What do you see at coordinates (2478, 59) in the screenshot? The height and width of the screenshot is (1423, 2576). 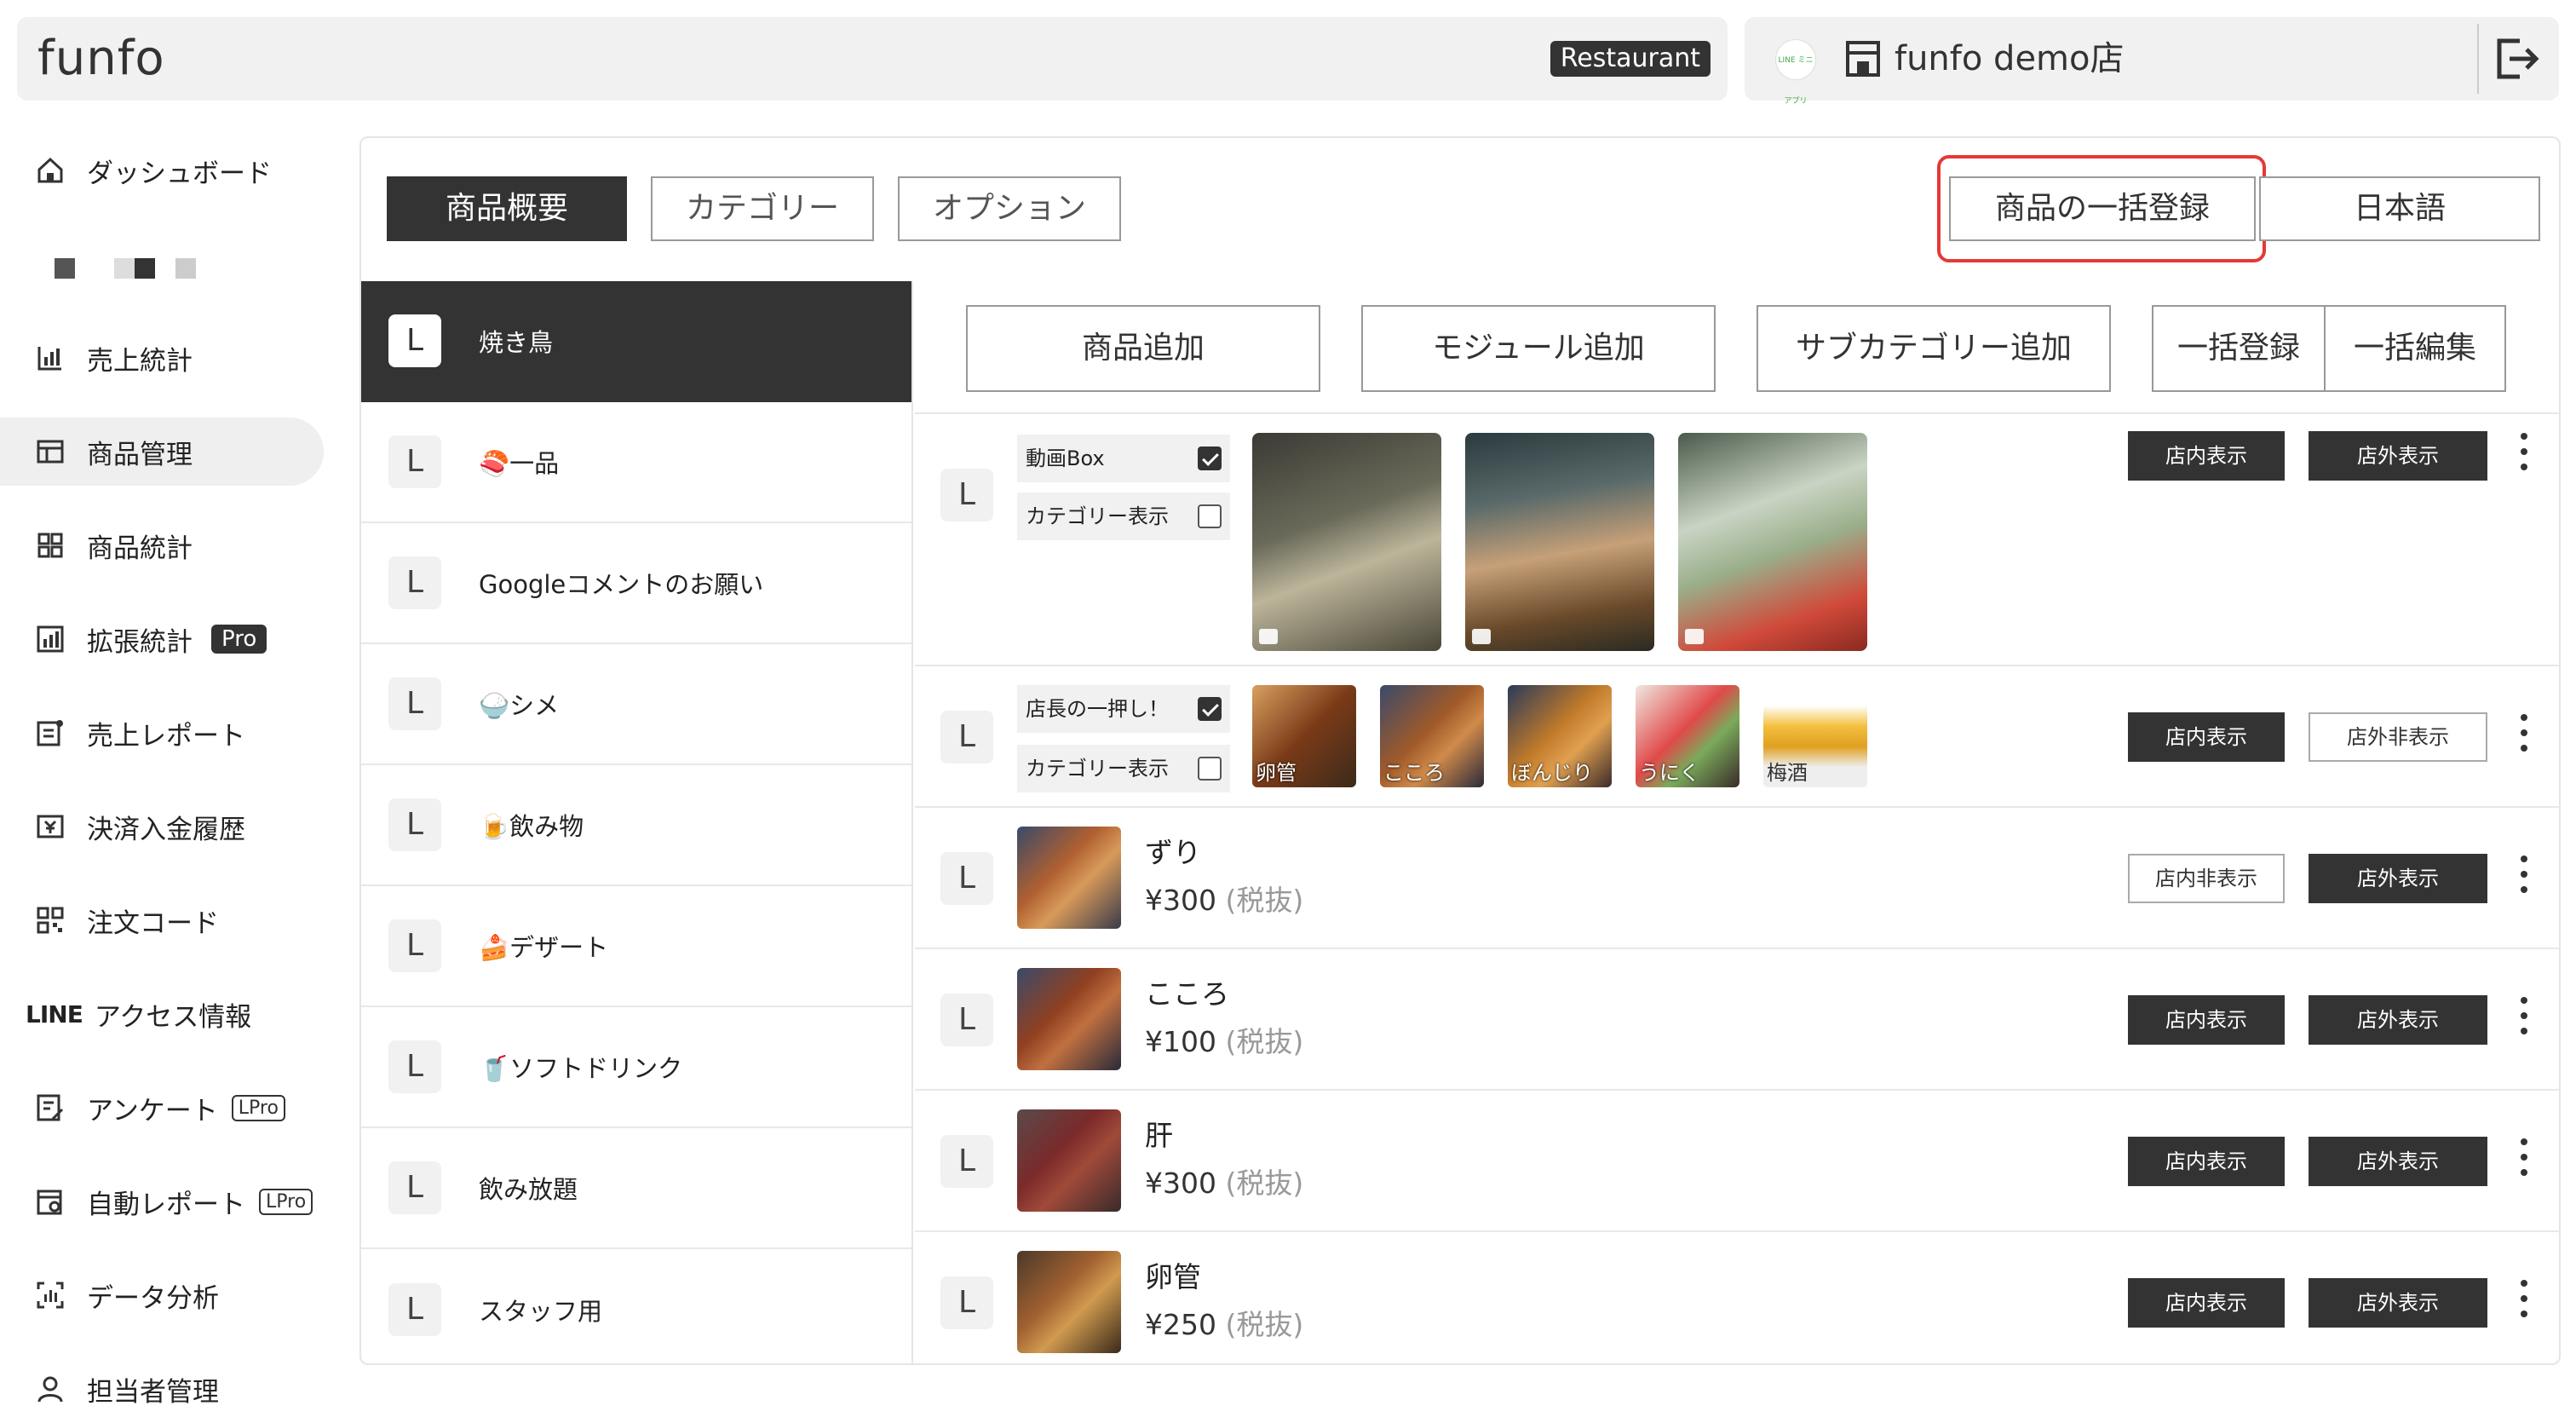 I see `divider` at bounding box center [2478, 59].